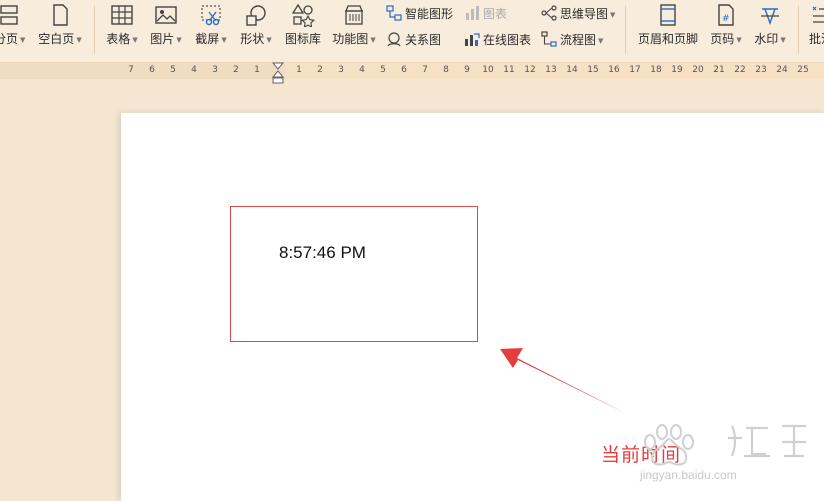  I want to click on blank-page-label: 空白页, so click(56, 39).